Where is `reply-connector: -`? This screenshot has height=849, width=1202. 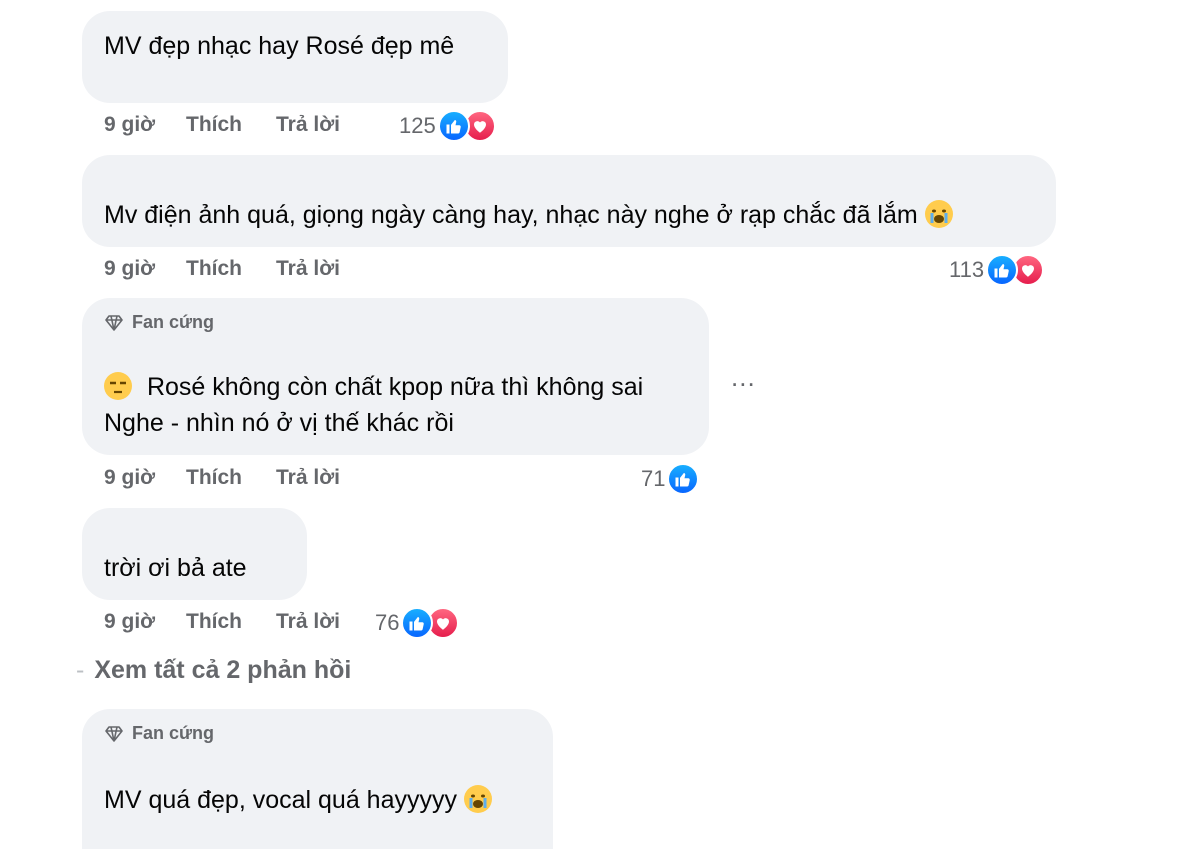
reply-connector: - is located at coordinates (80, 670).